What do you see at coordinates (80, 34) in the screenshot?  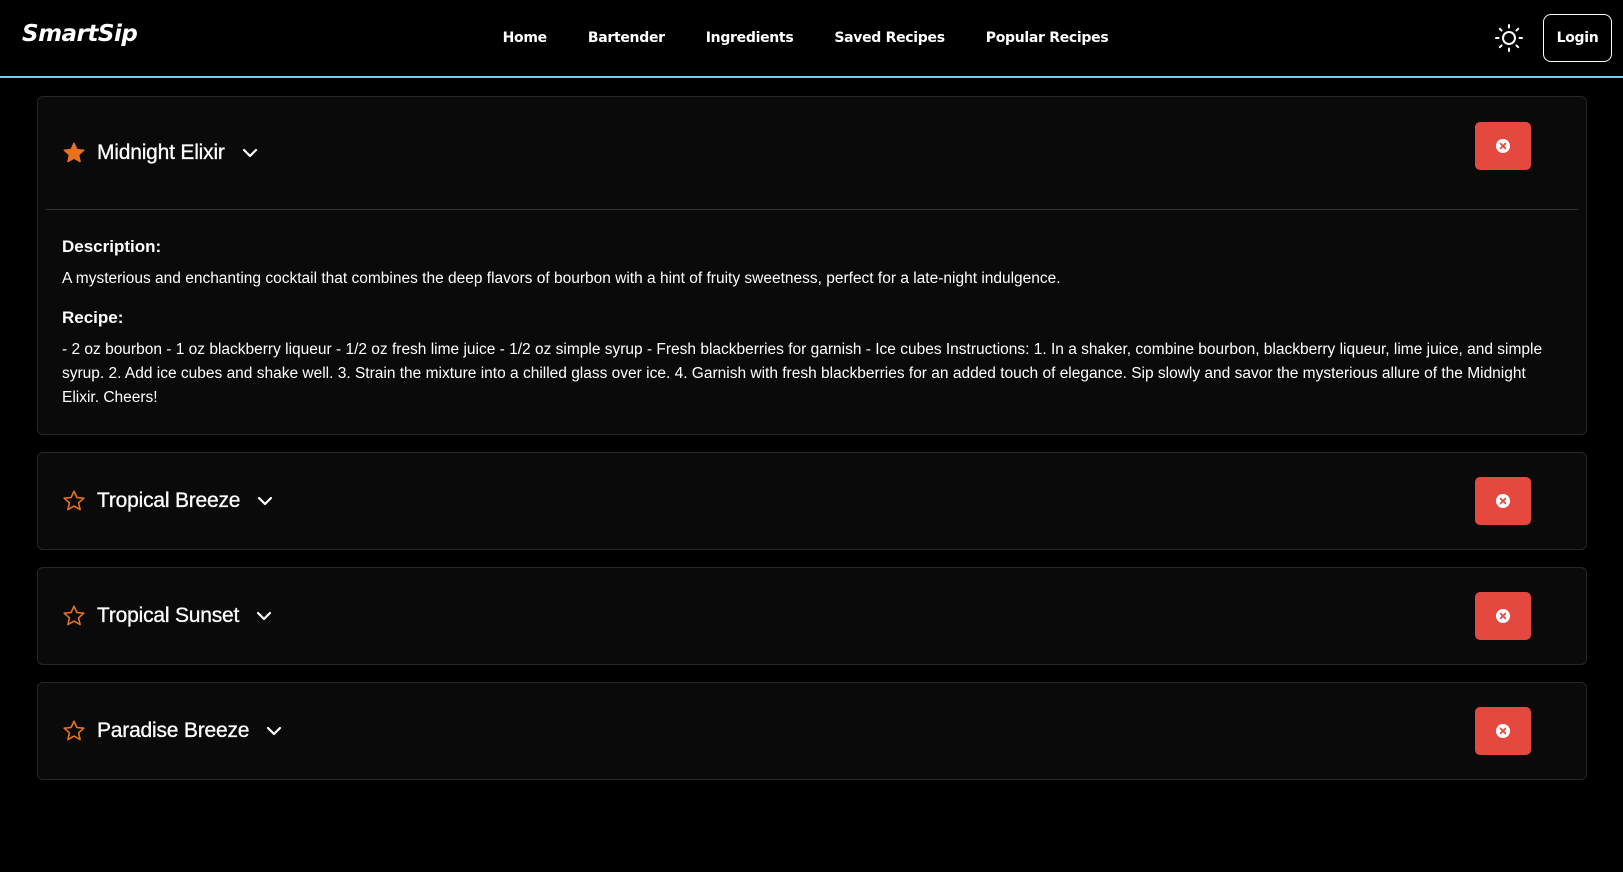 I see `logo: SmartSip` at bounding box center [80, 34].